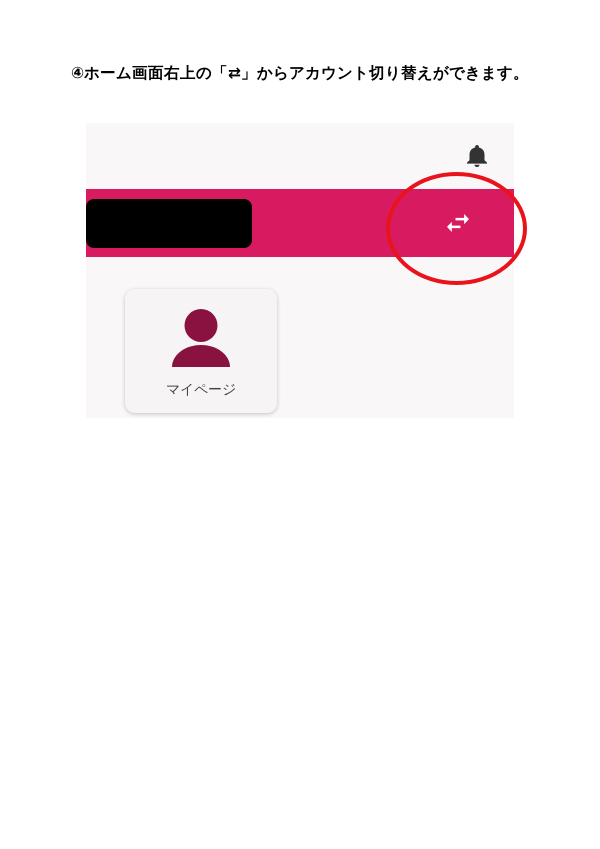 This screenshot has width=600, height=849. Describe the element at coordinates (201, 338) in the screenshot. I see `person-icon` at that location.